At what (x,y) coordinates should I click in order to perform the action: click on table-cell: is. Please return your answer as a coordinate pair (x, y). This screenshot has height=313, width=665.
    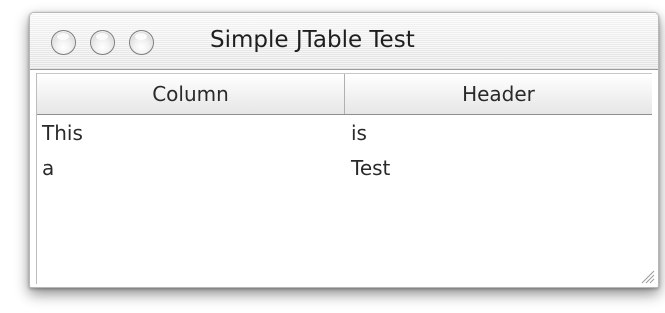
    Looking at the image, I should click on (497, 133).